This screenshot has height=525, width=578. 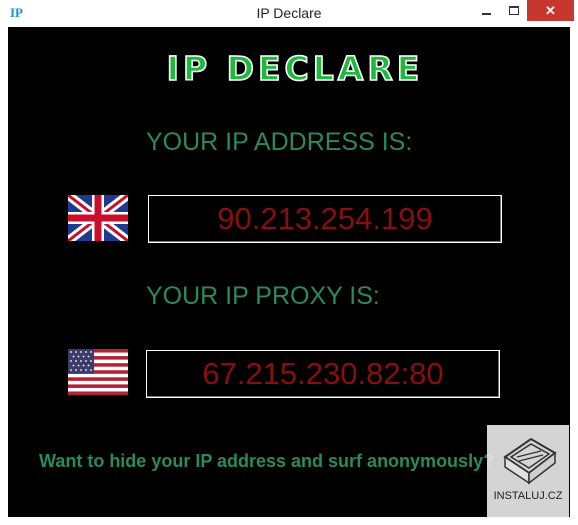 I want to click on ip-address-value: 90.213.254.199, so click(x=325, y=218).